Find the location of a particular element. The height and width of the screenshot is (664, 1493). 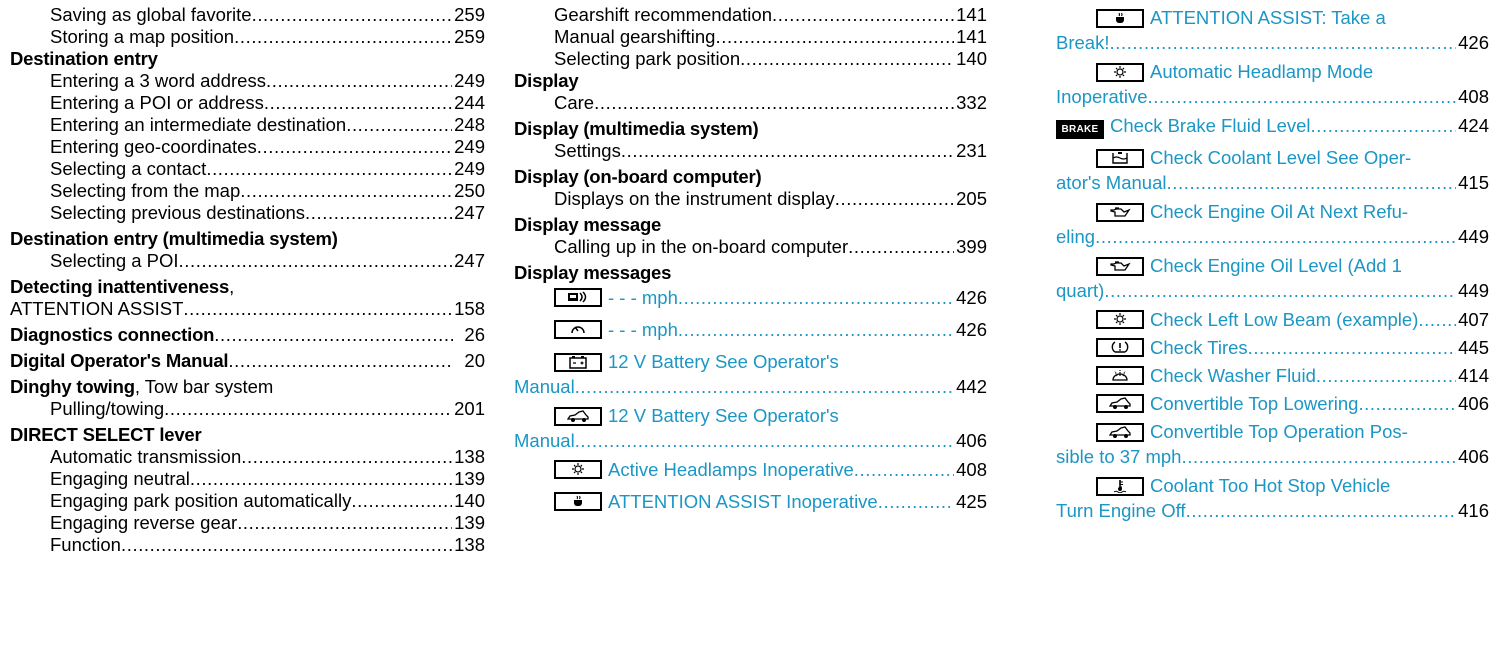

index-entry: Selecting a POI247 is located at coordinates (247, 261).